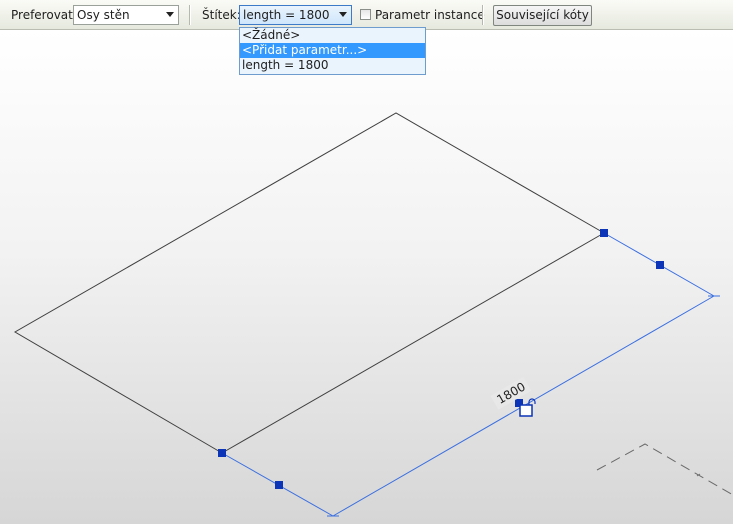 The image size is (733, 524). Describe the element at coordinates (44, 15) in the screenshot. I see `prefer-label: Preferovat:` at that location.